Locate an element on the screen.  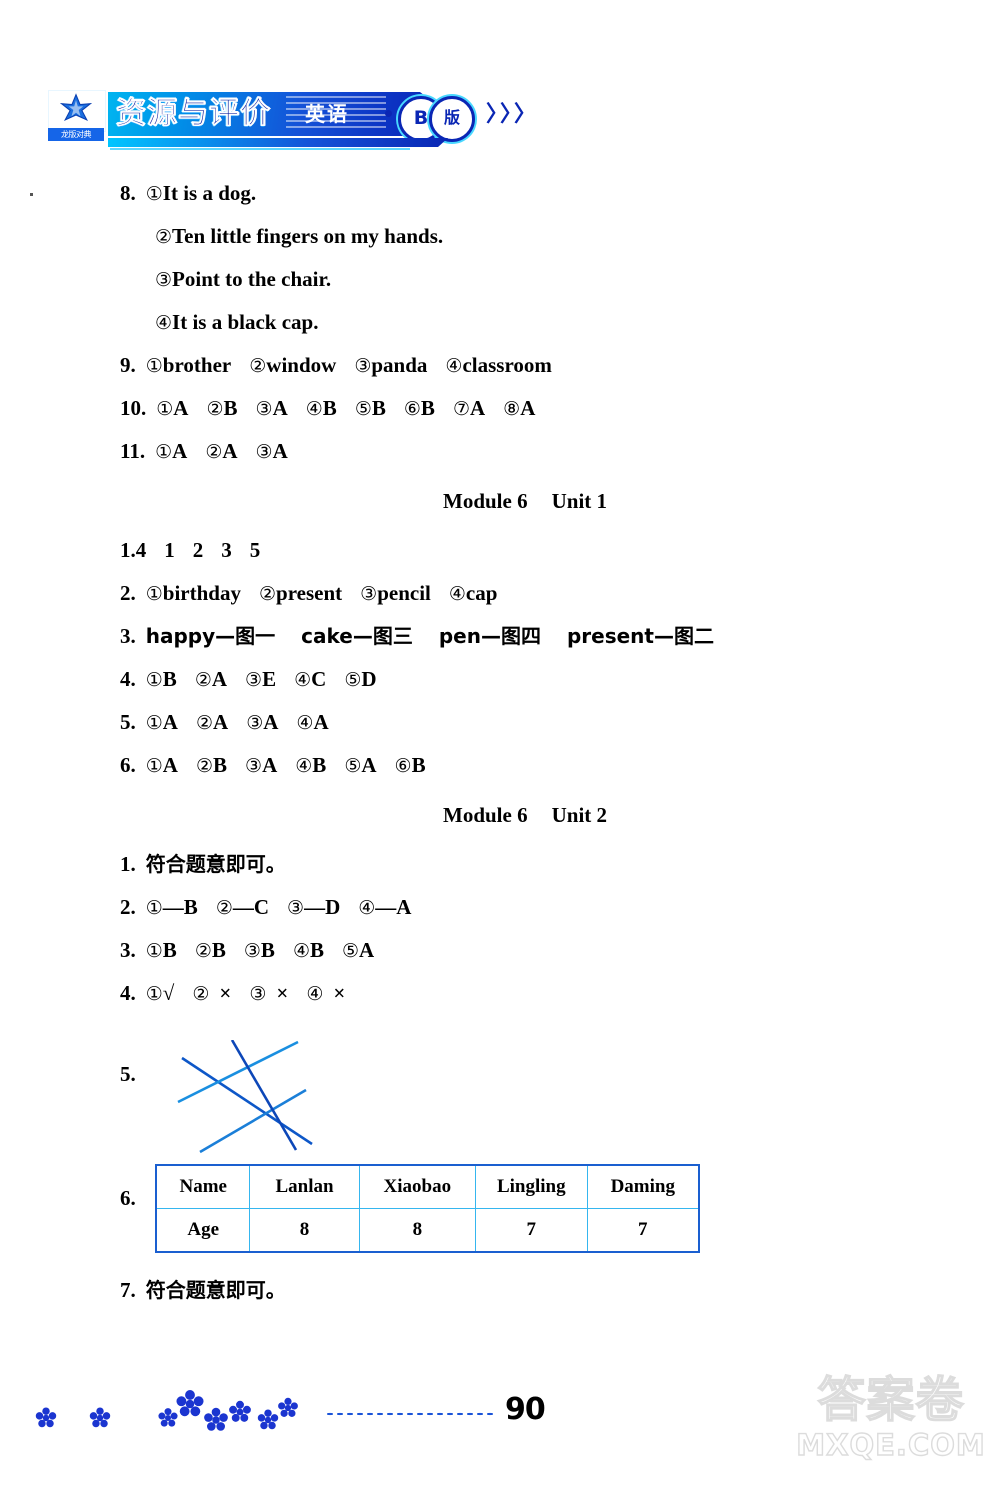
module-label: Module 6 is located at coordinates (485, 815).